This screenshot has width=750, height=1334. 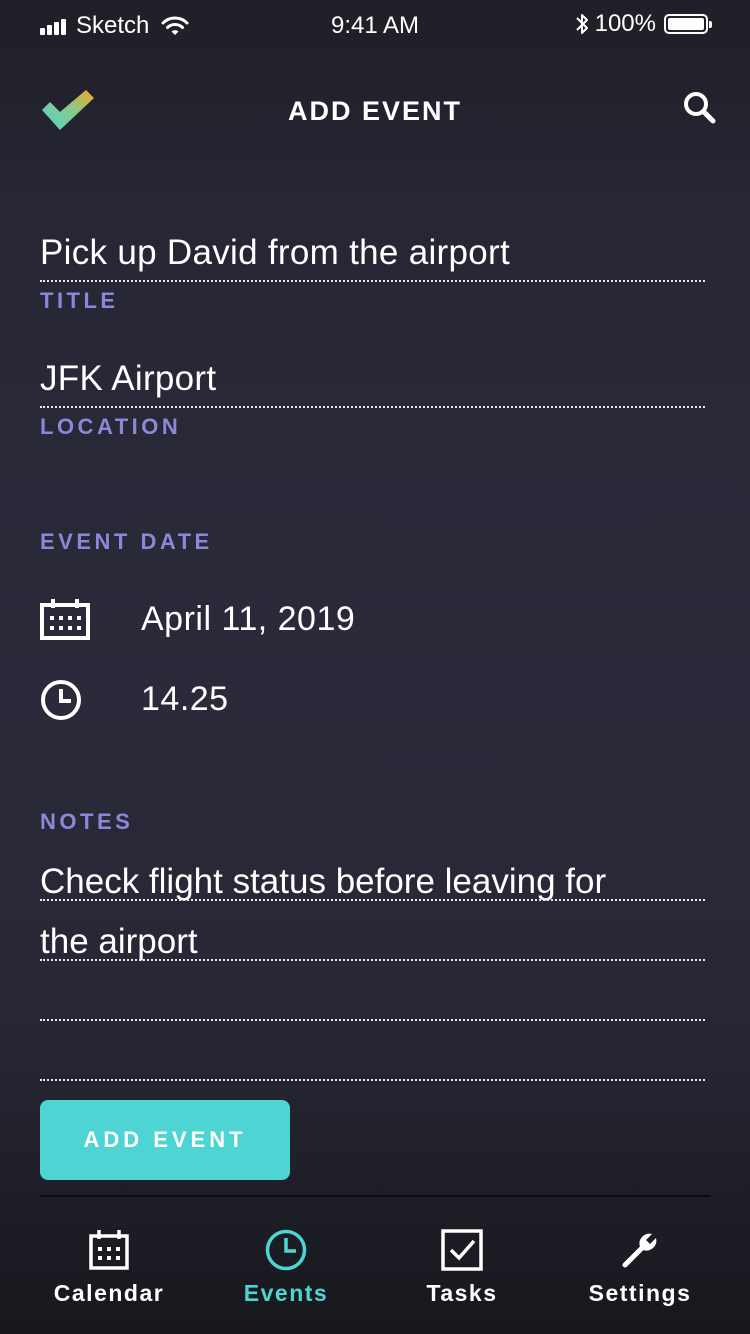 I want to click on title-underline, so click(x=372, y=281).